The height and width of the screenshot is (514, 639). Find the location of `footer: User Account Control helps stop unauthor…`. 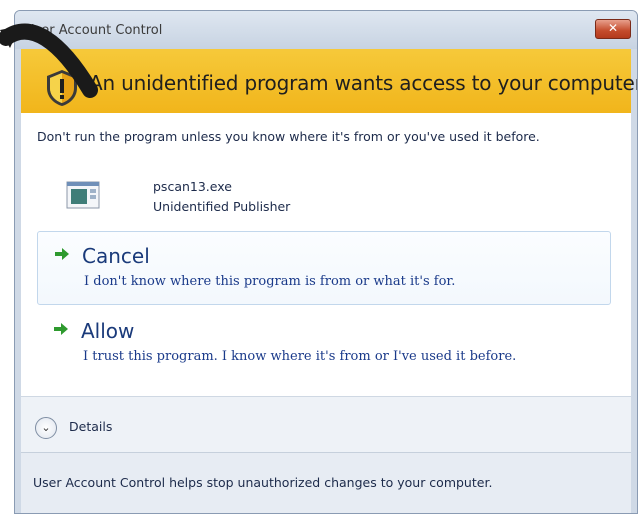

footer: User Account Control helps stop unauthor… is located at coordinates (326, 482).